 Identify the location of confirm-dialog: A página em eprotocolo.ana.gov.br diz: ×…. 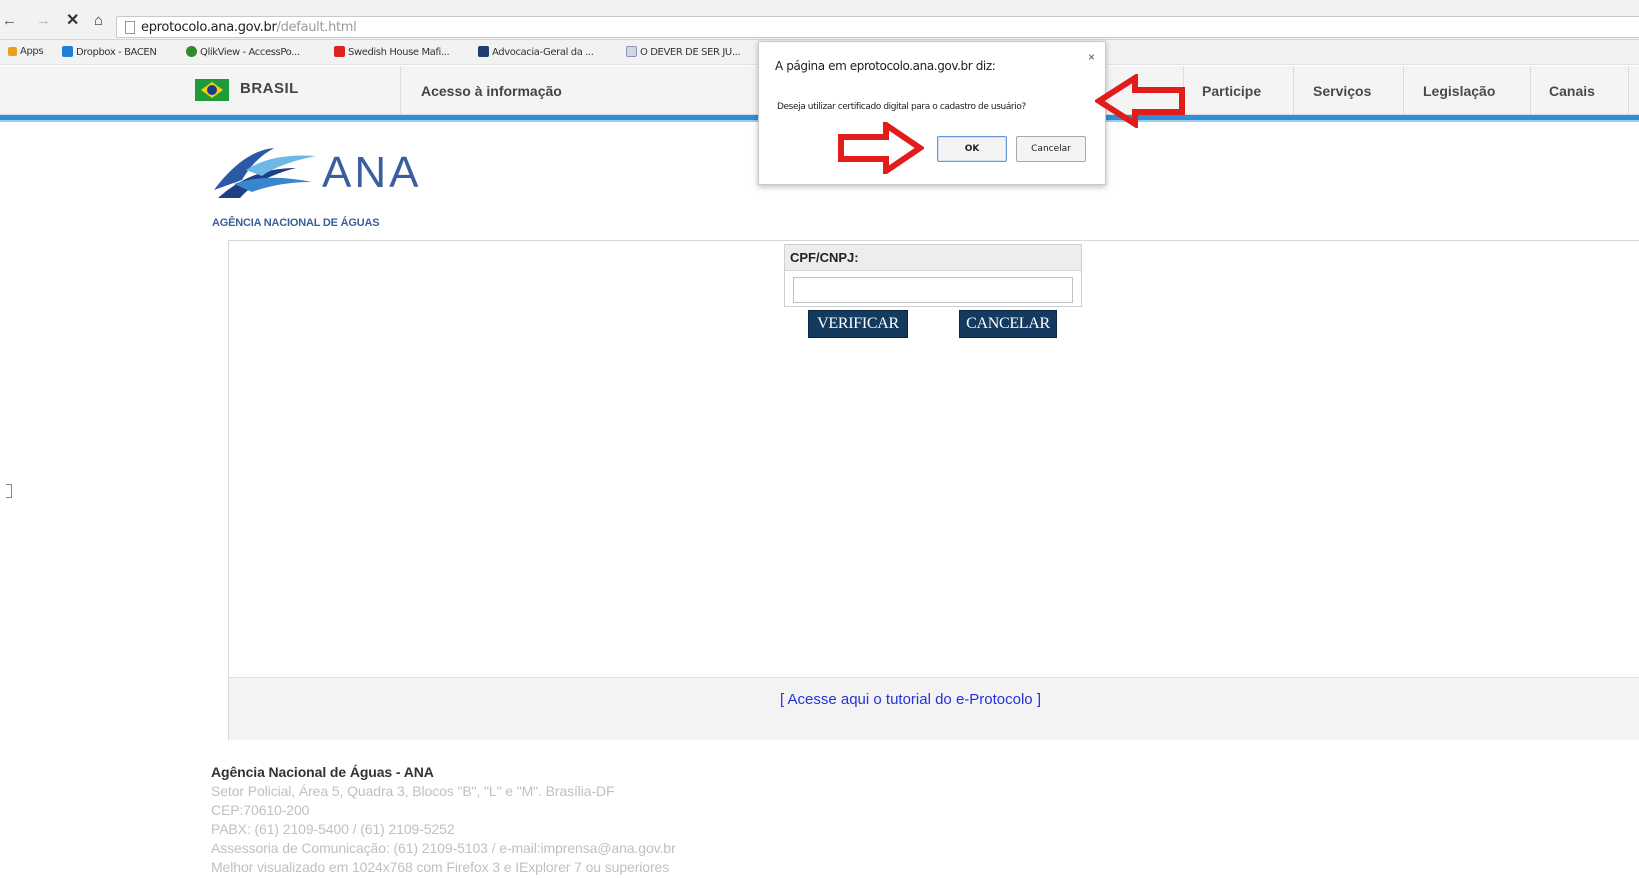
(932, 113).